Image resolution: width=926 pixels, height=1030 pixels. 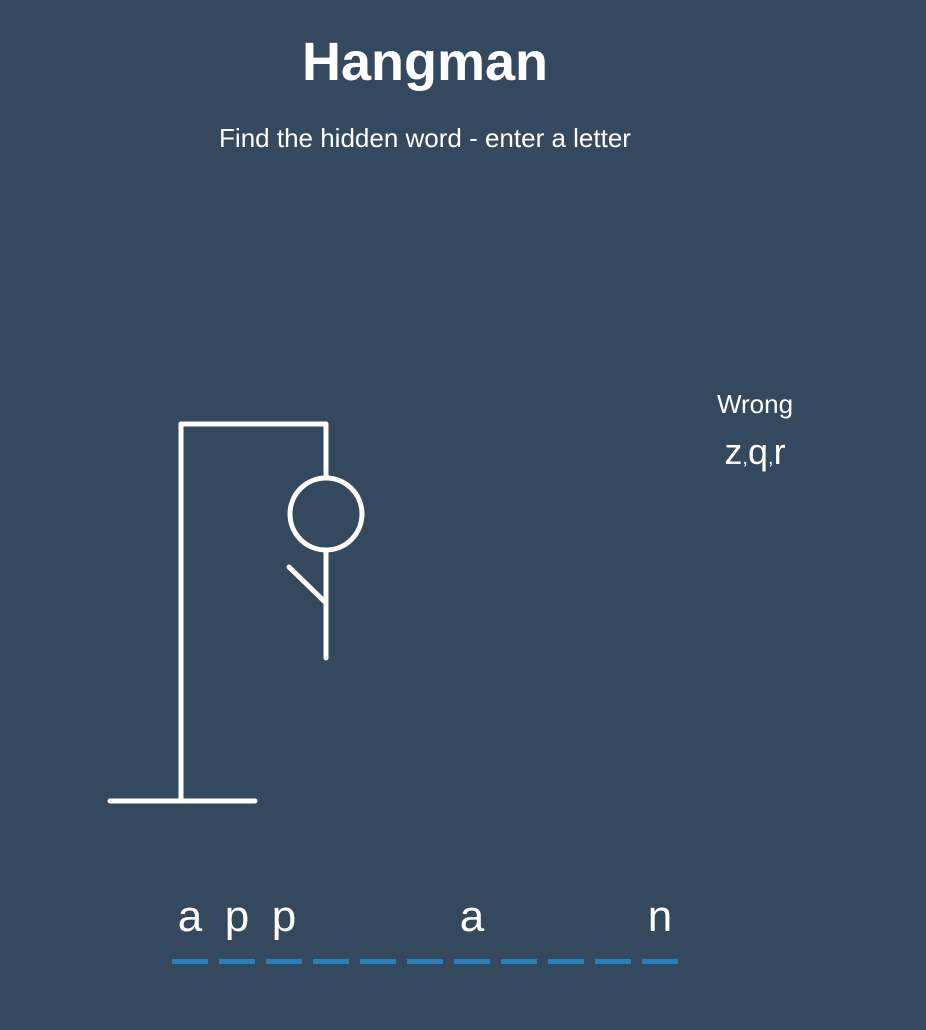 I want to click on wrong-letters-panel: Wrong z,q,r, so click(x=755, y=433).